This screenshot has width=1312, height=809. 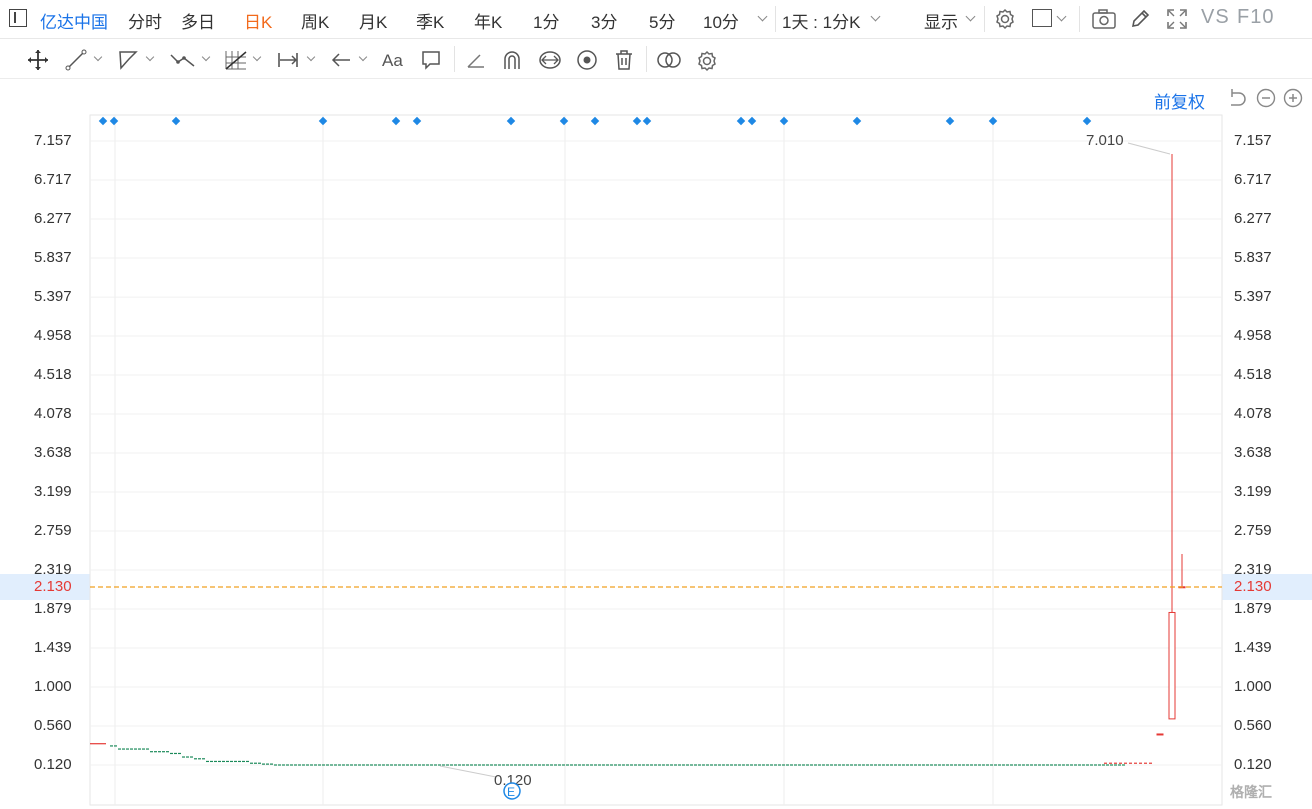 I want to click on high-annotation-leader, so click(x=1149, y=148).